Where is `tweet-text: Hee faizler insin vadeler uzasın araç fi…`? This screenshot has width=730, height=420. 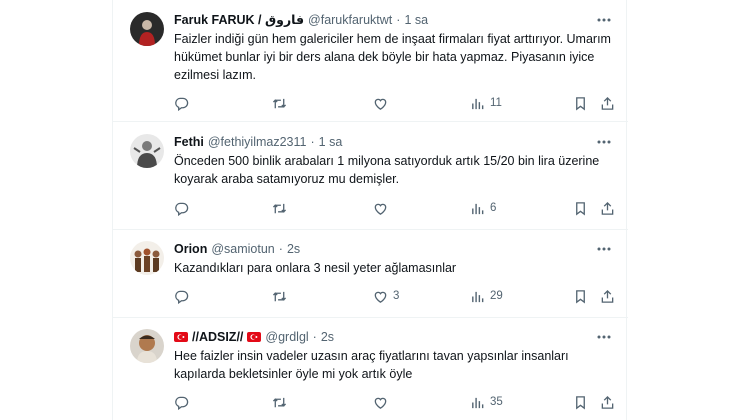 tweet-text: Hee faizler insin vadeler uzasın araç fi… is located at coordinates (371, 365).